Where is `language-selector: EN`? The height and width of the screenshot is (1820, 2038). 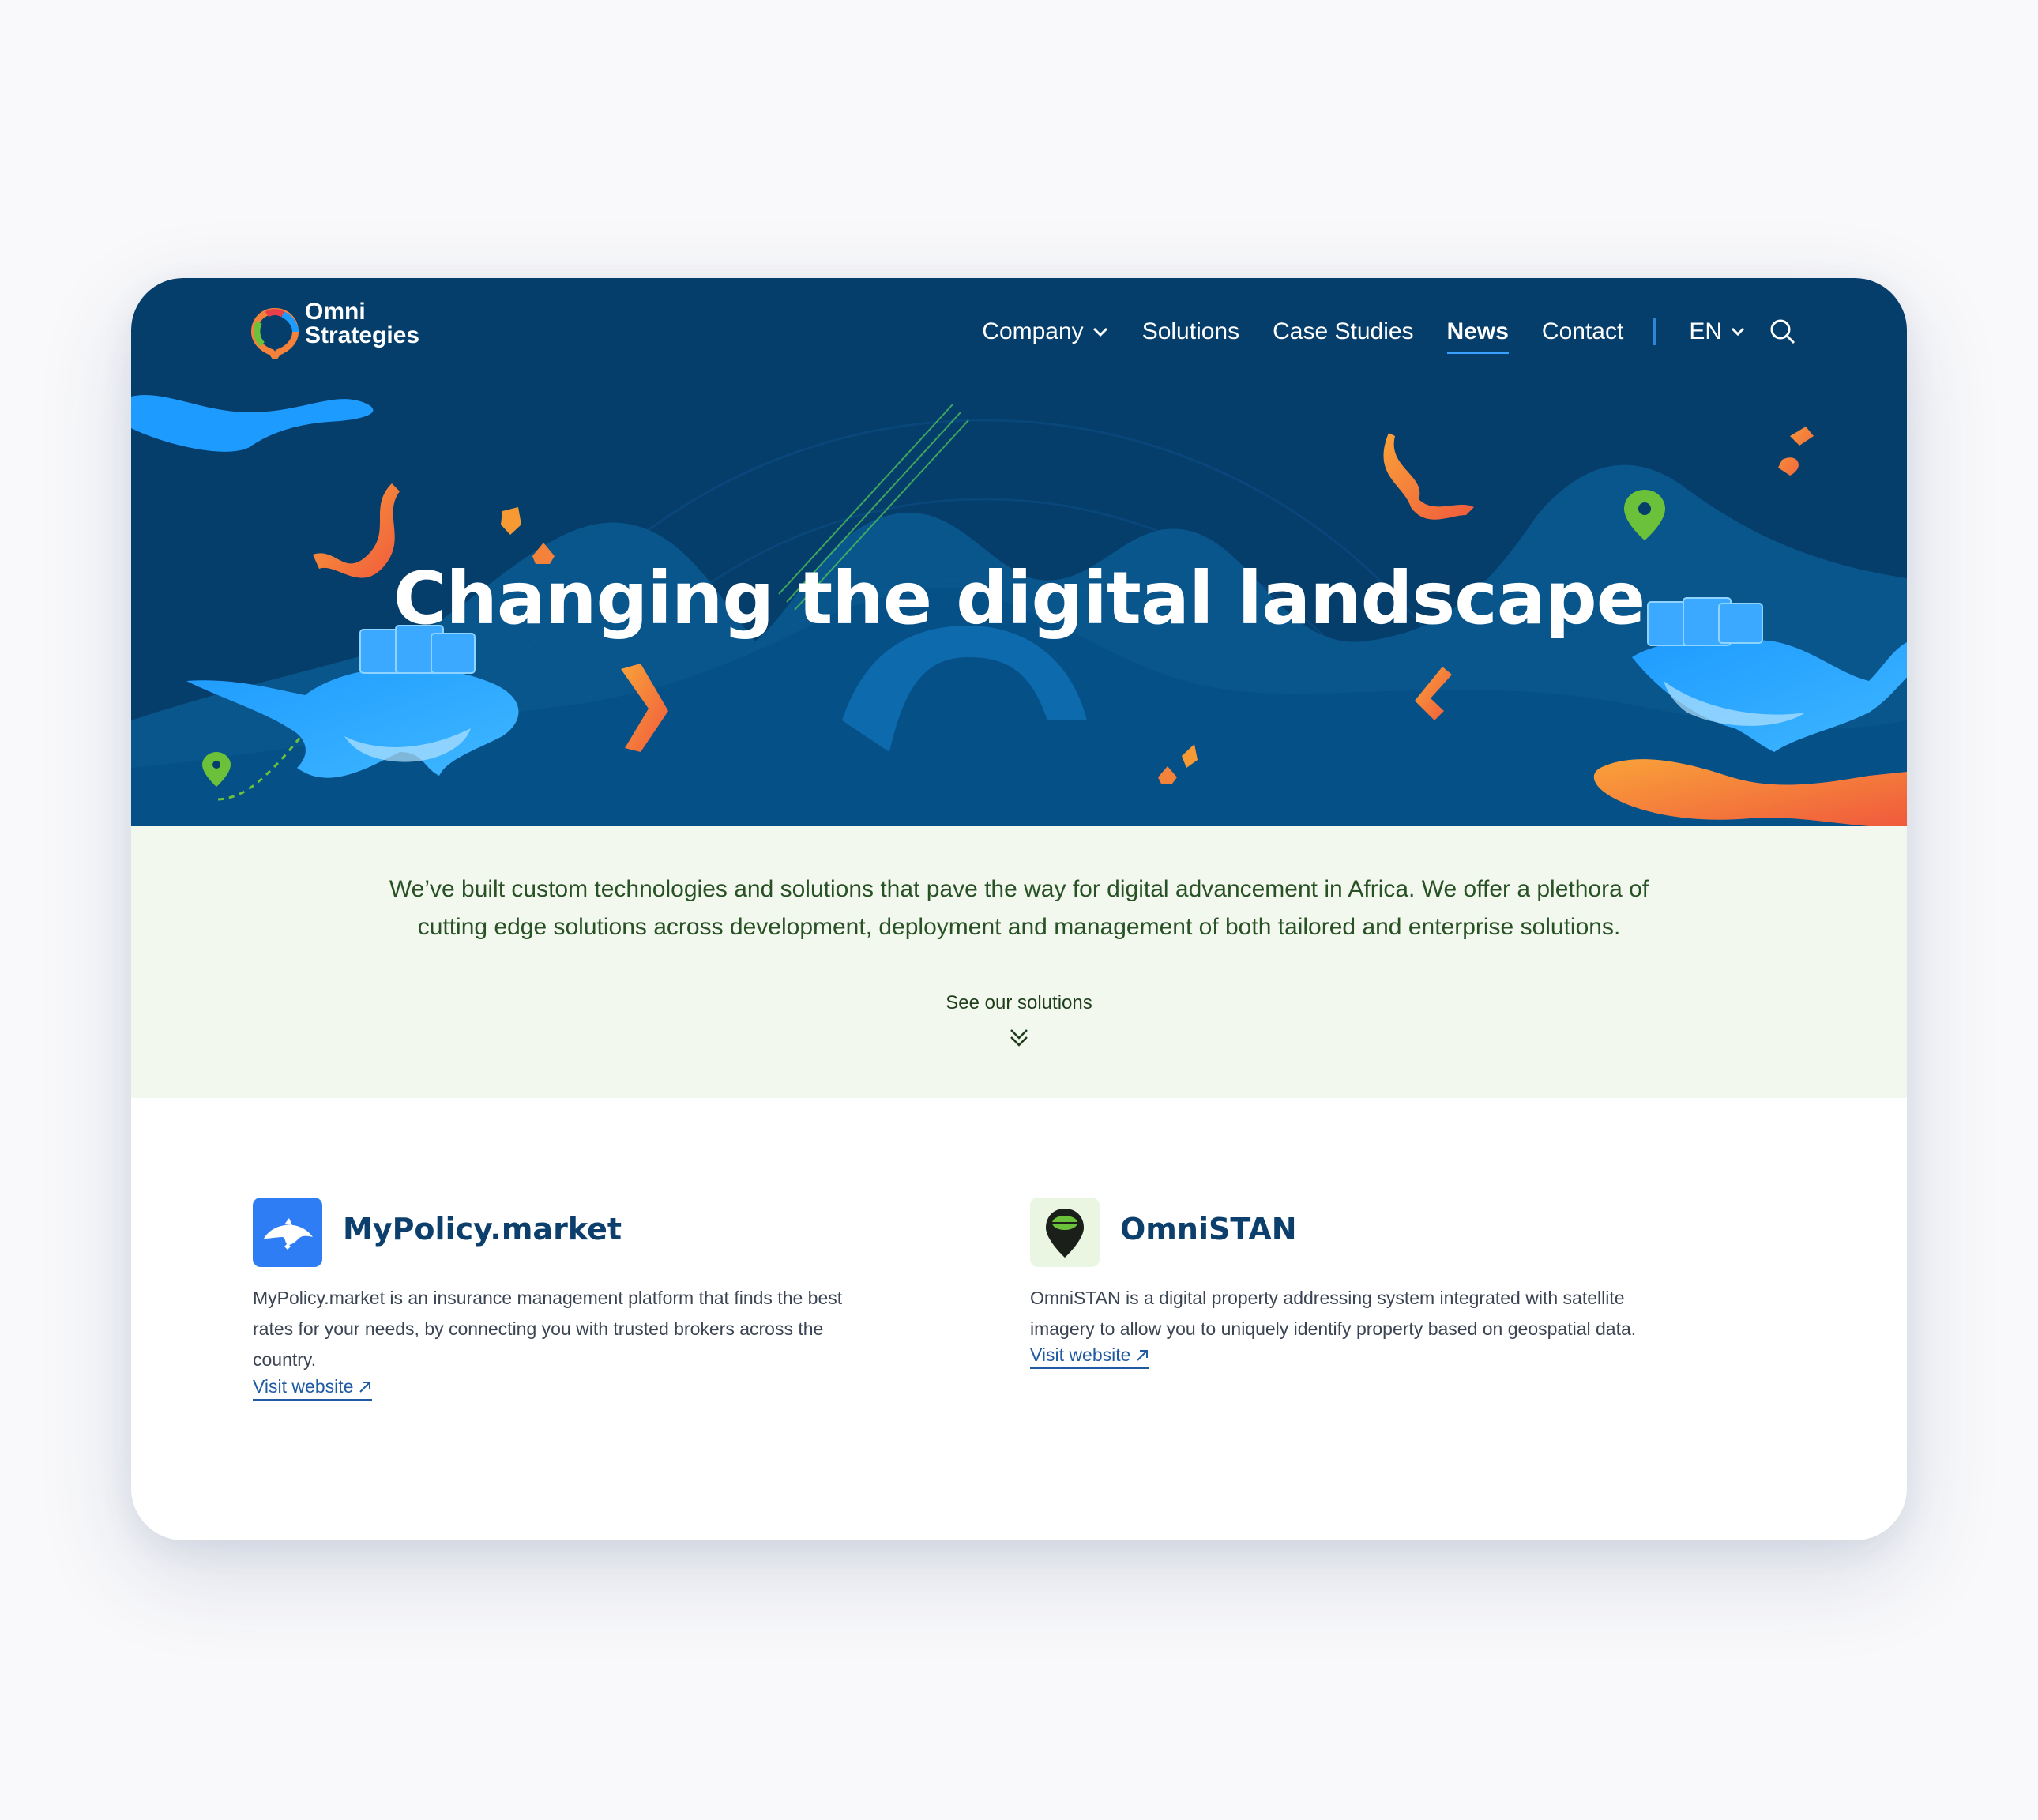 language-selector: EN is located at coordinates (1717, 331).